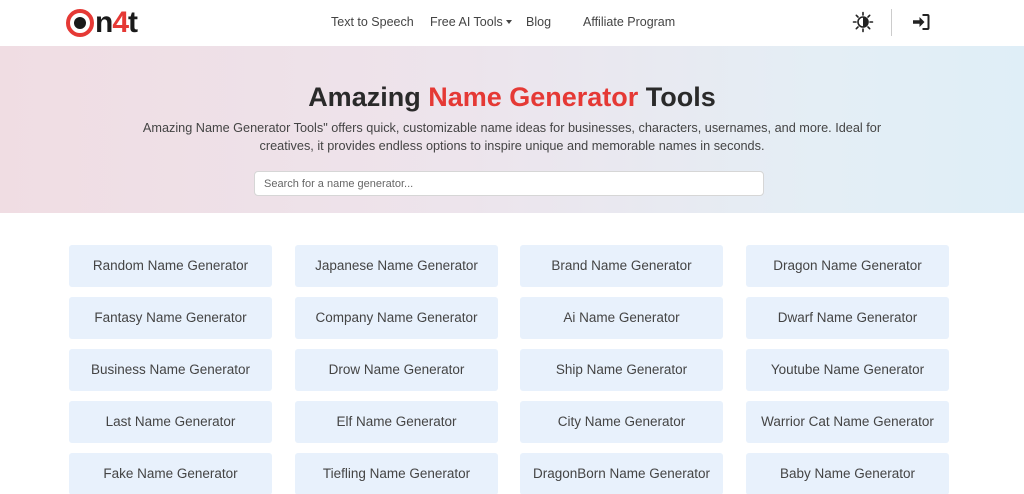  I want to click on generator-card: Fake Name Generator, so click(170, 473).